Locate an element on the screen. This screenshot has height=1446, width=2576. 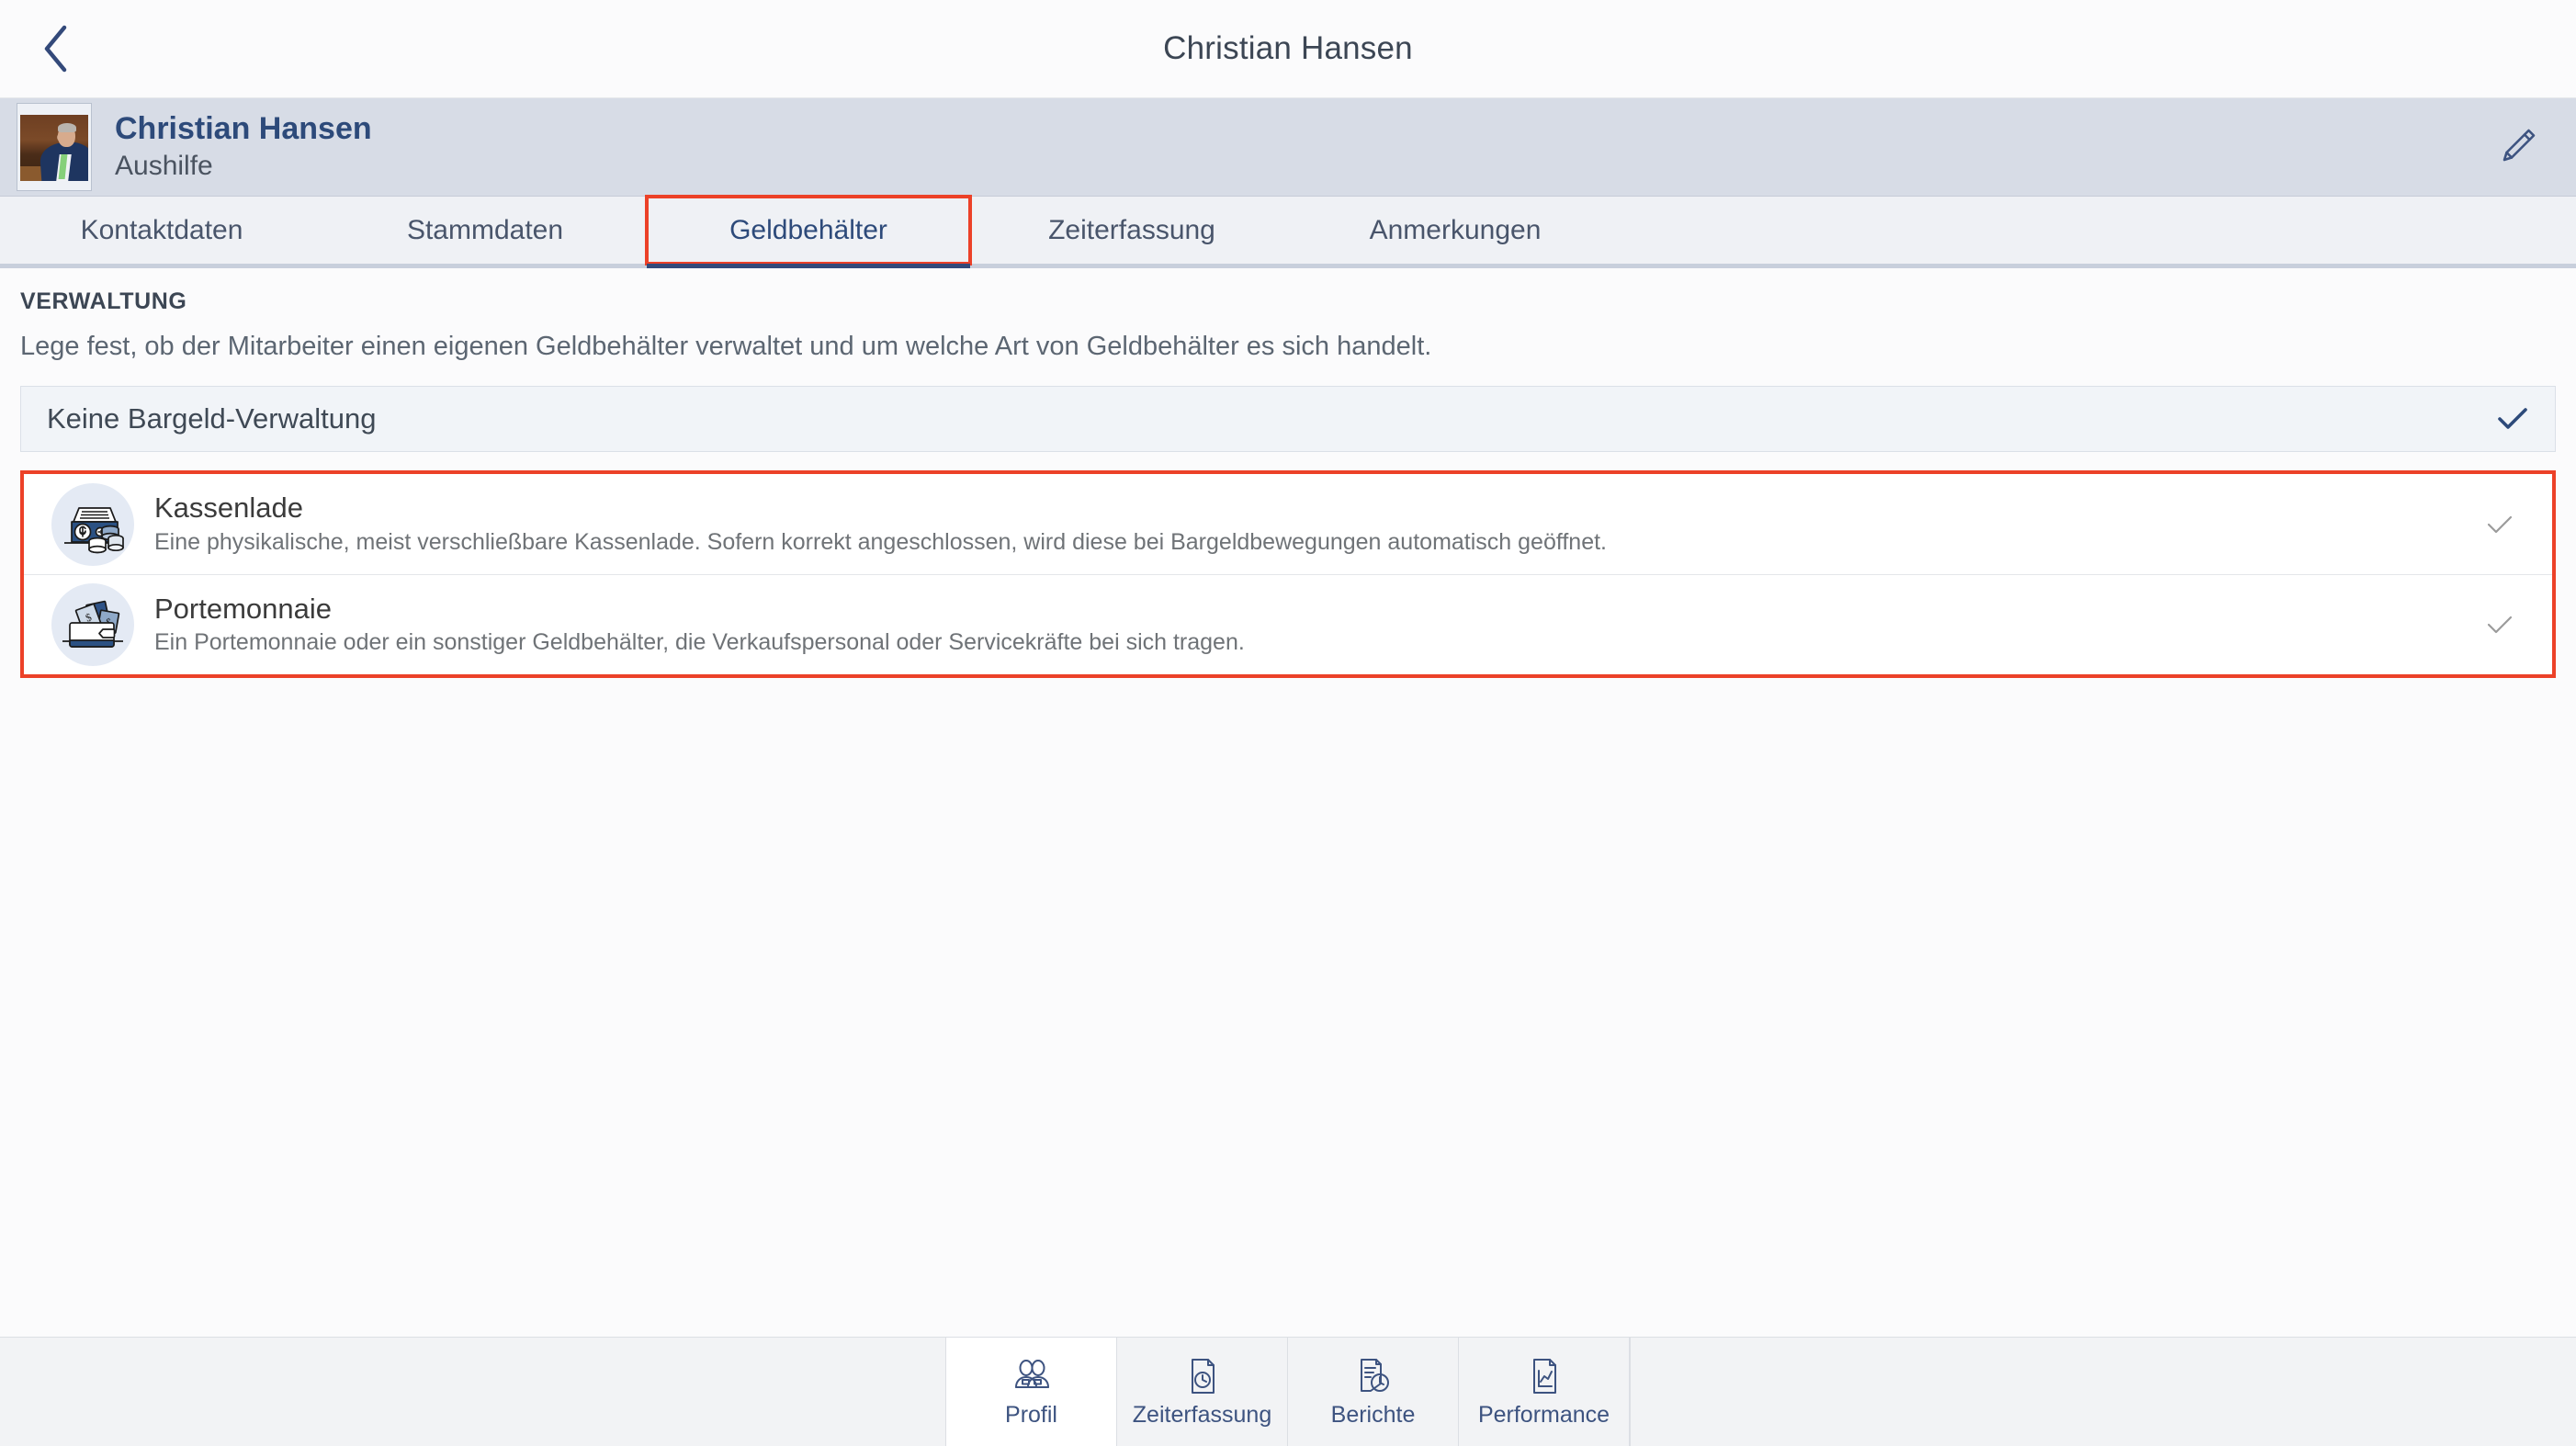
bottom-nav-performance: Performance is located at coordinates (1544, 1392).